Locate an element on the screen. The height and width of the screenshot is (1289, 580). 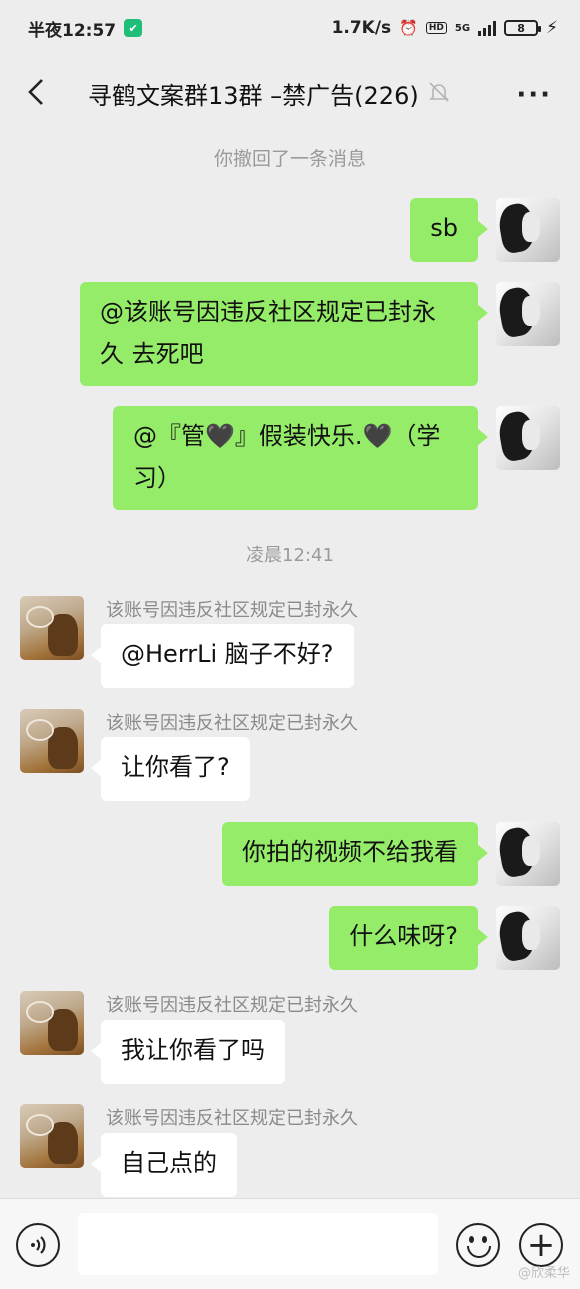
incoming-message-bubble: 让你看了? is located at coordinates (170, 769).